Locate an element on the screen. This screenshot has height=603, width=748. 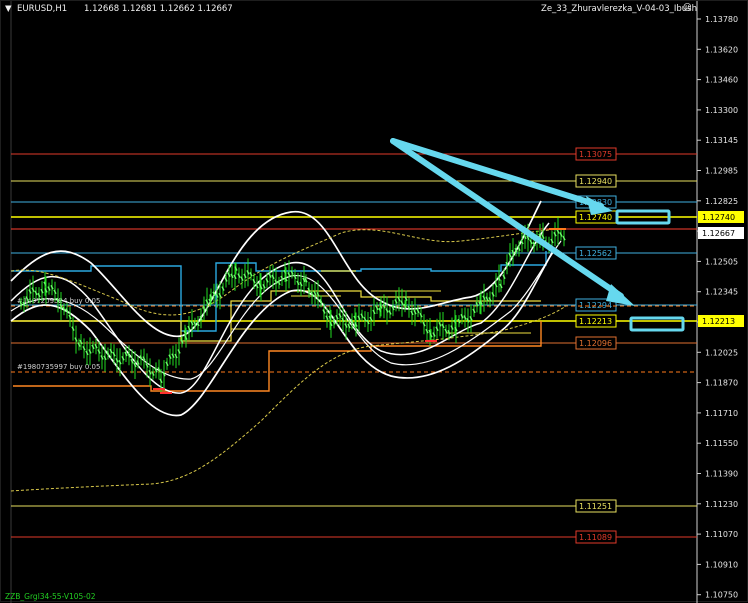
footer-indicator-label: ZZB_Grgl34-55-V105-02 is located at coordinates (50, 596).